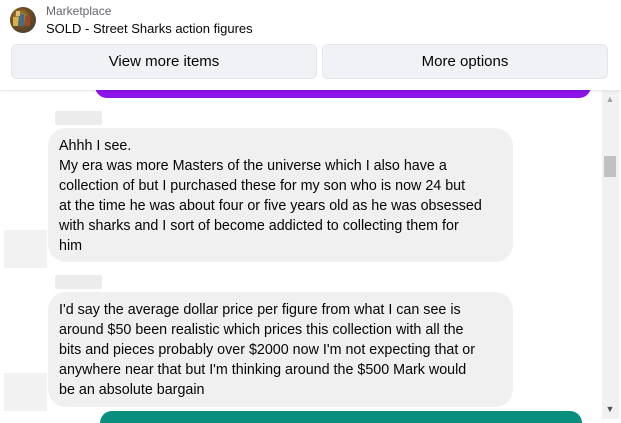 The image size is (621, 423). Describe the element at coordinates (610, 99) in the screenshot. I see `scroll-up-arrow-icon: ▲` at that location.